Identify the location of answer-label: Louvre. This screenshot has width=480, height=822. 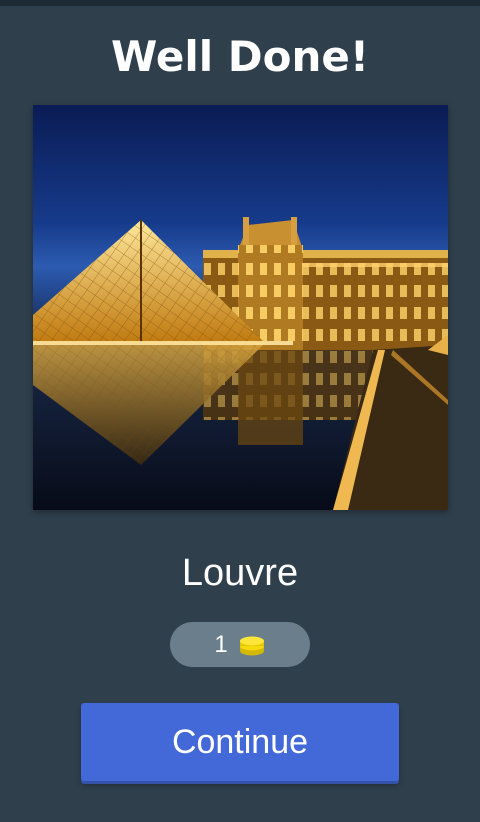
(240, 573).